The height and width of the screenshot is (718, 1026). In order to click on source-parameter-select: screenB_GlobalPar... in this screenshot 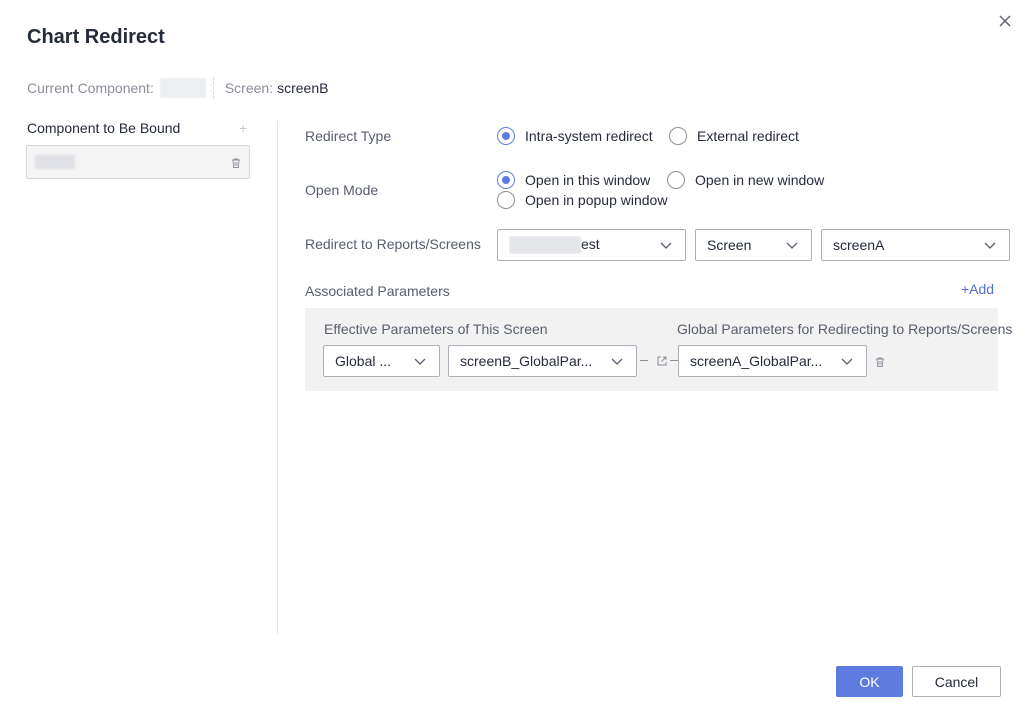, I will do `click(542, 361)`.